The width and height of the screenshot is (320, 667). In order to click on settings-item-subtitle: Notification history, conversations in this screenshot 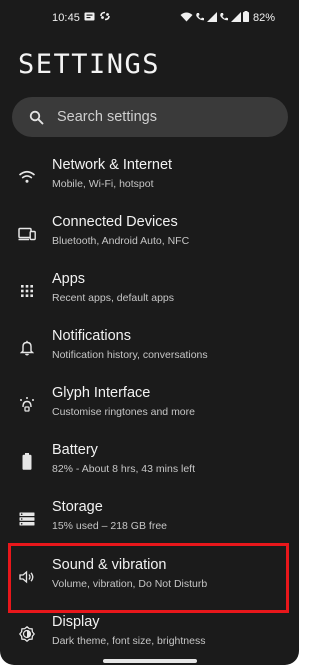, I will do `click(130, 355)`.